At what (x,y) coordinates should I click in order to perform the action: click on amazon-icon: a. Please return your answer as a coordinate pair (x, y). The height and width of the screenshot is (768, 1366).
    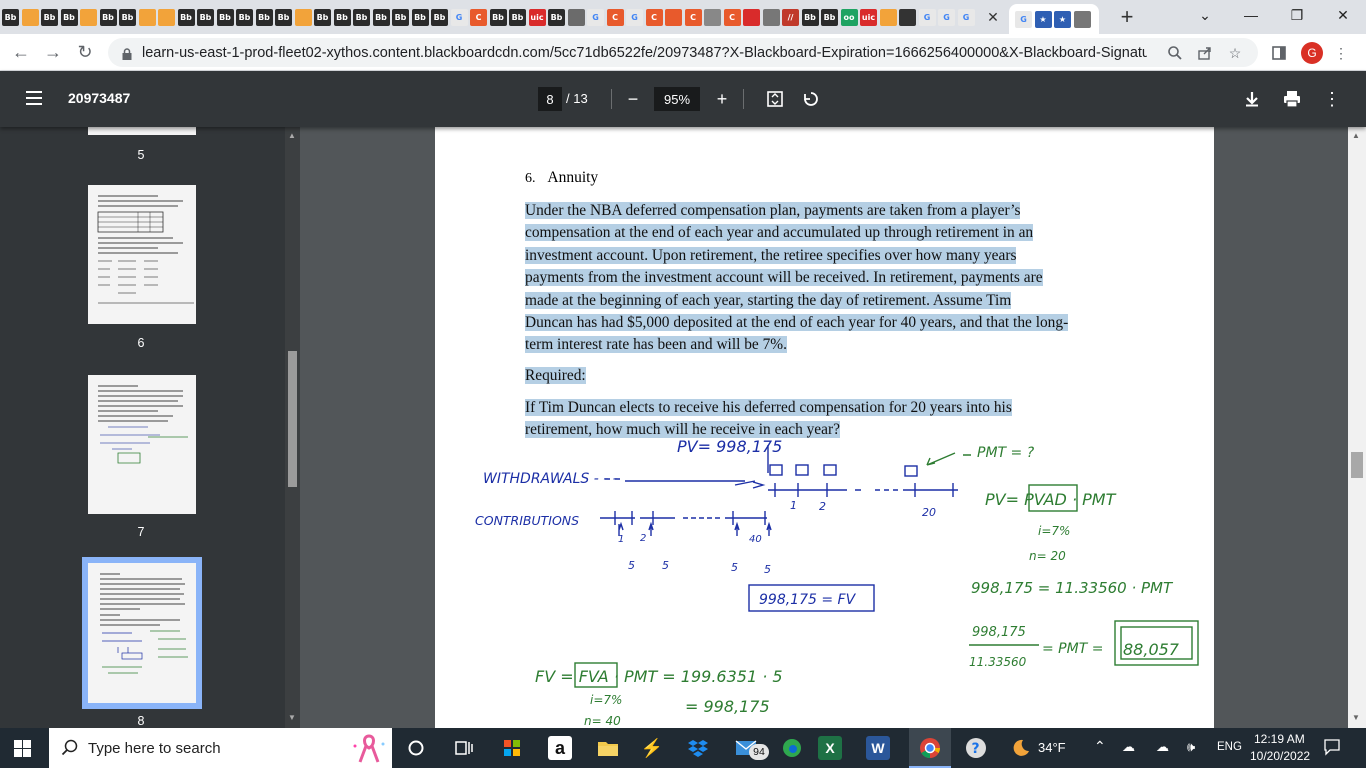
    Looking at the image, I should click on (560, 748).